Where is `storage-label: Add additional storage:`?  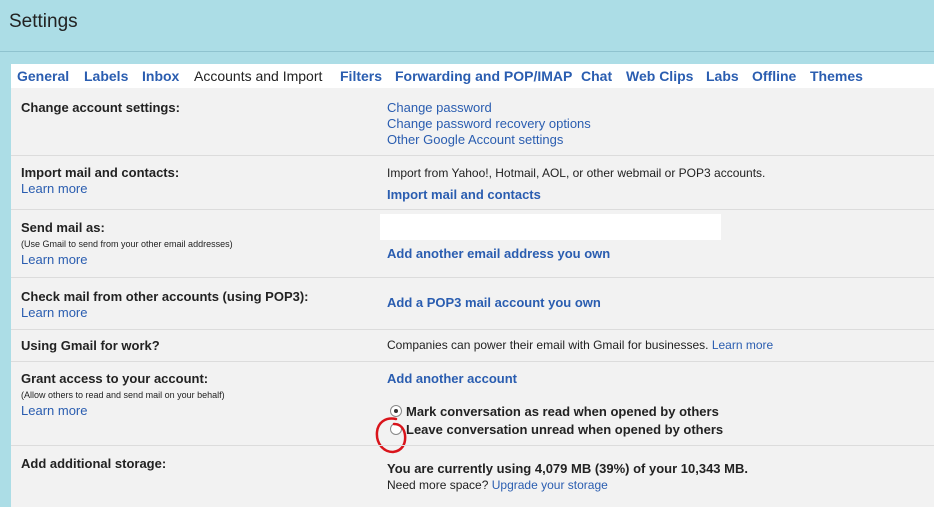
storage-label: Add additional storage: is located at coordinates (94, 463).